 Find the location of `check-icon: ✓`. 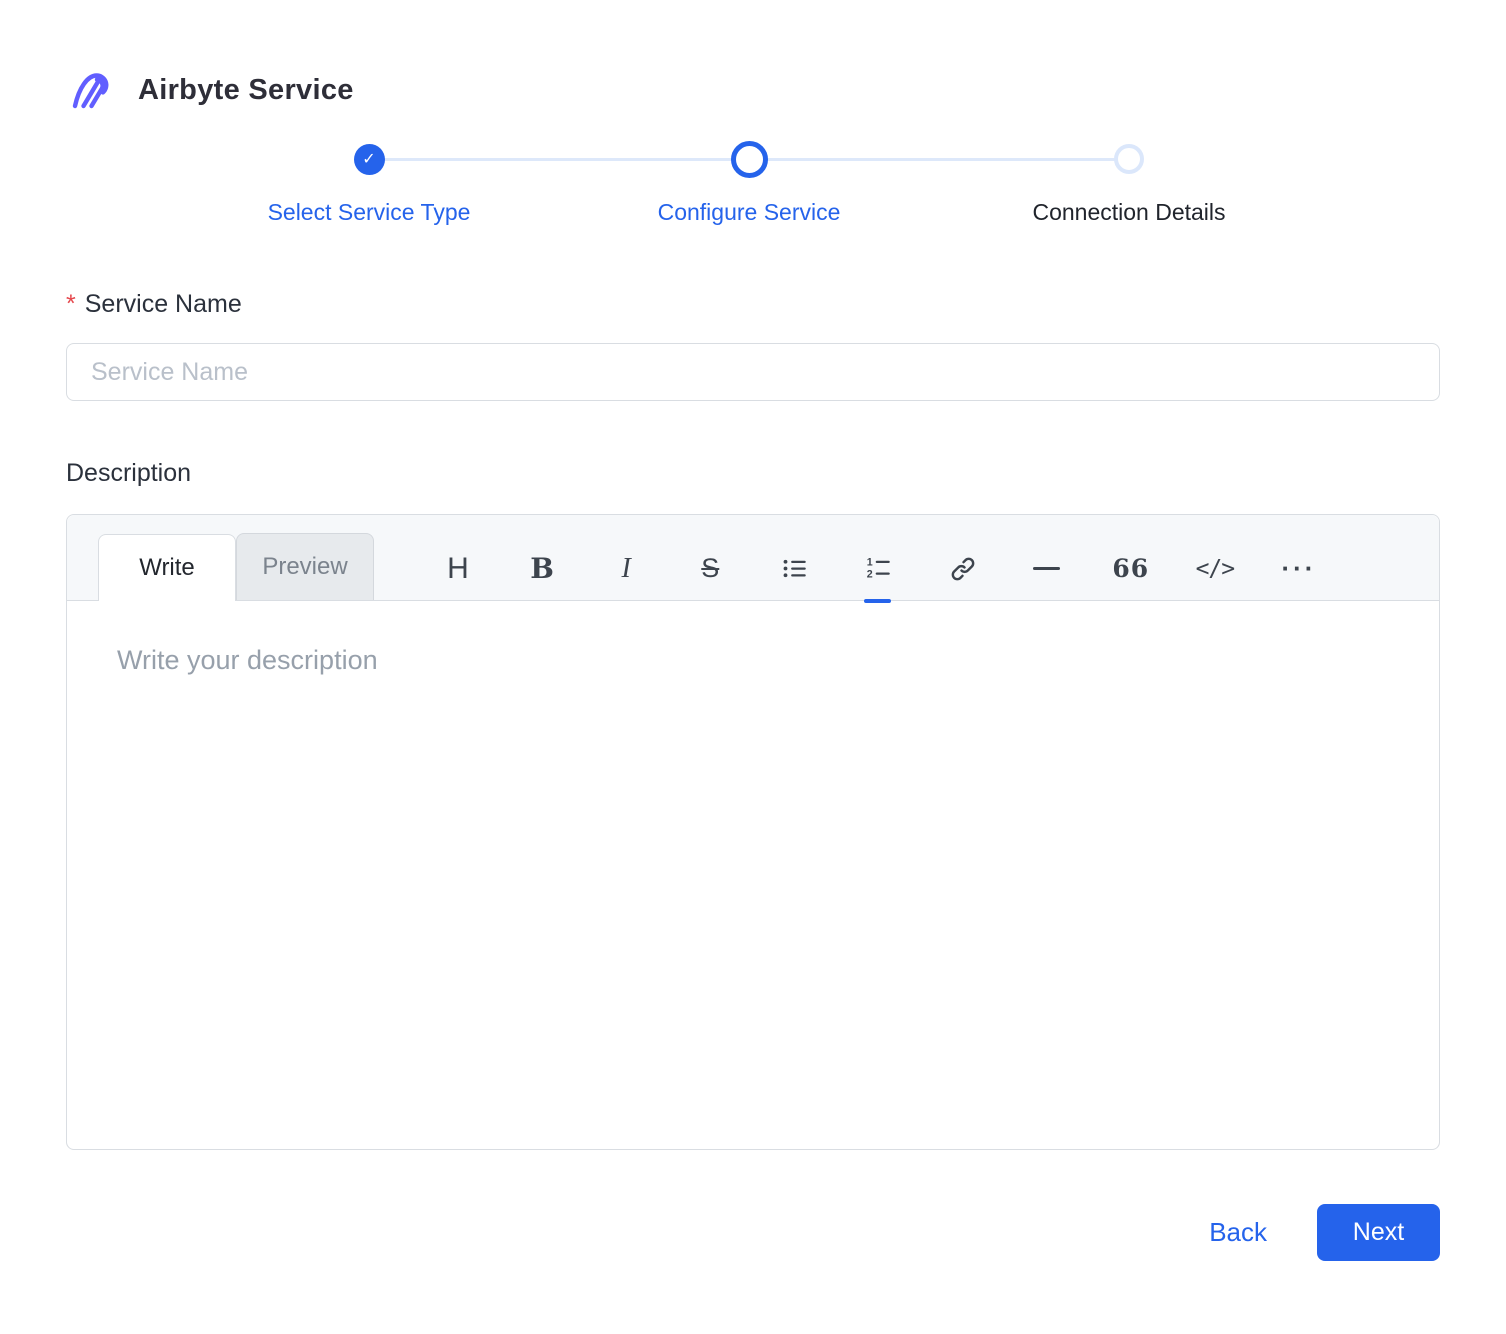

check-icon: ✓ is located at coordinates (369, 159).